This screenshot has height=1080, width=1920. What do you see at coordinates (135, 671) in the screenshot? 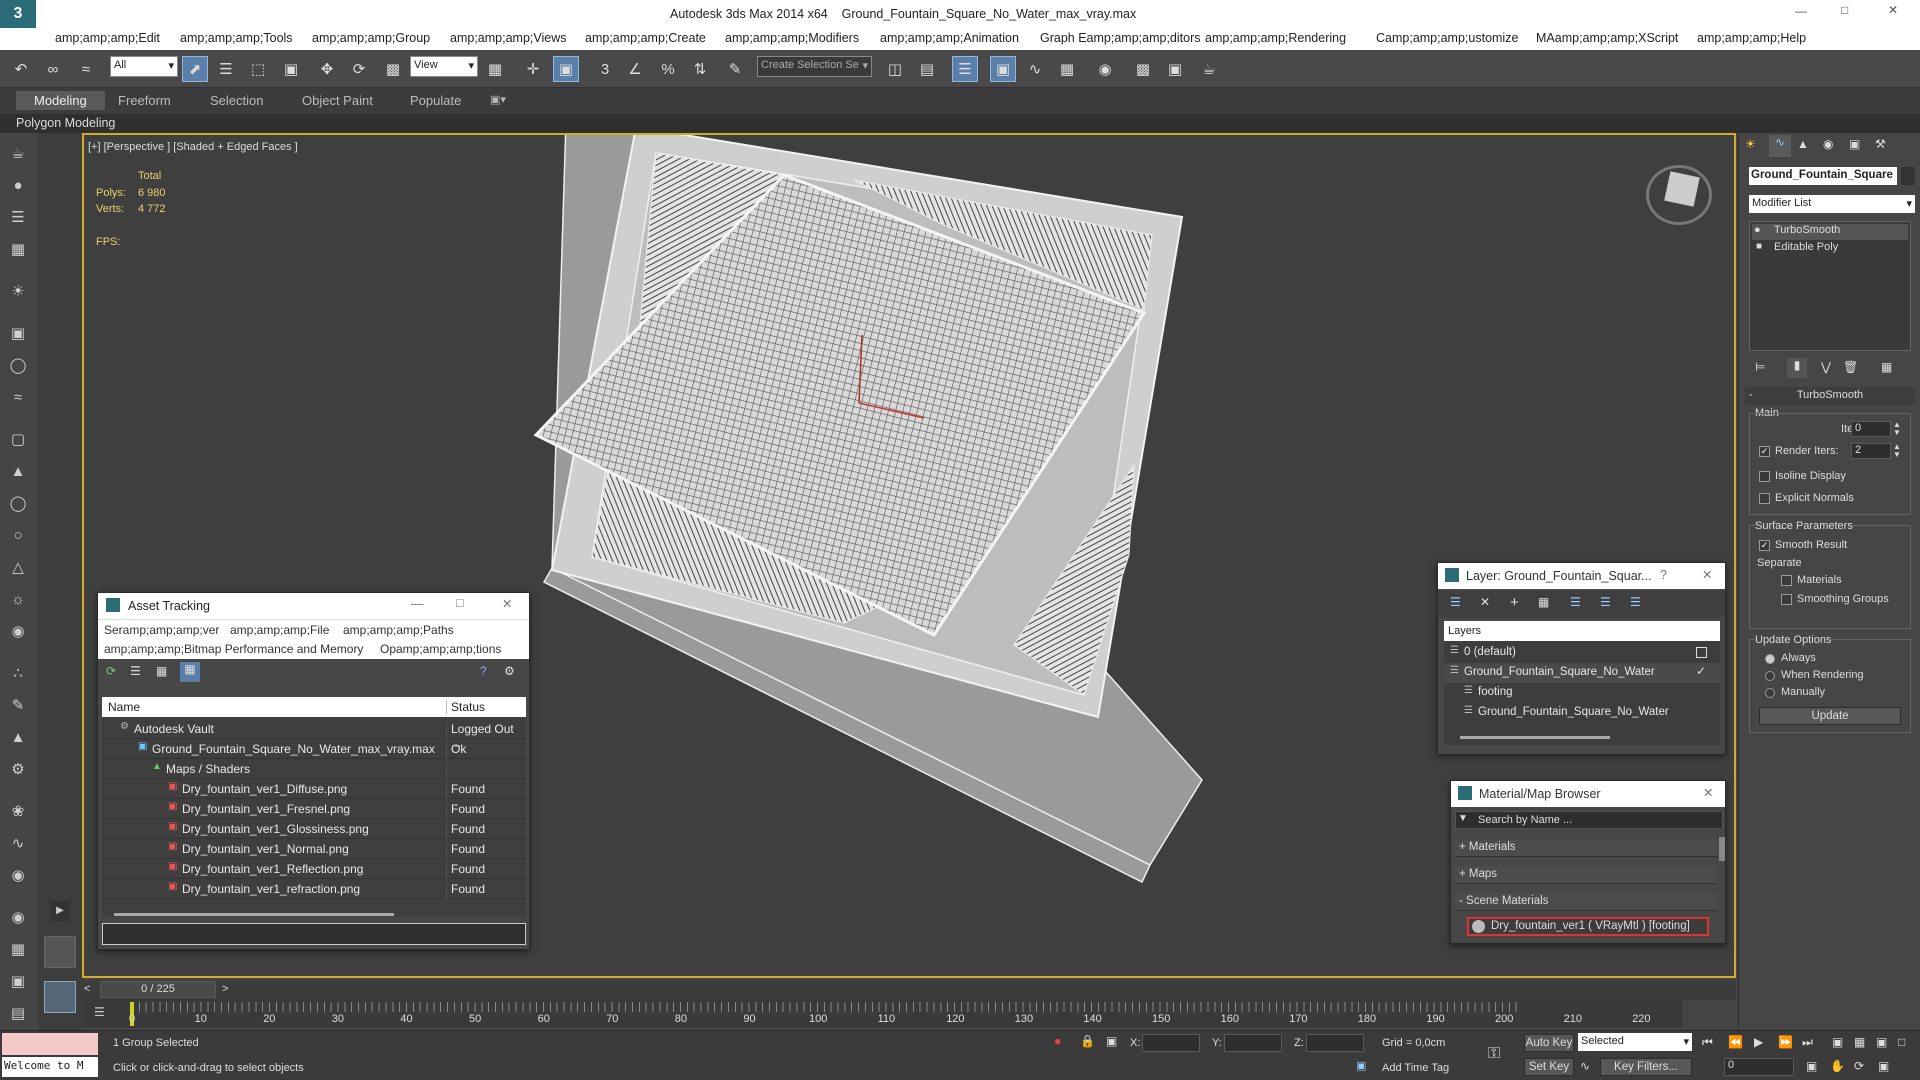
I see `list-view-icon: ☰` at bounding box center [135, 671].